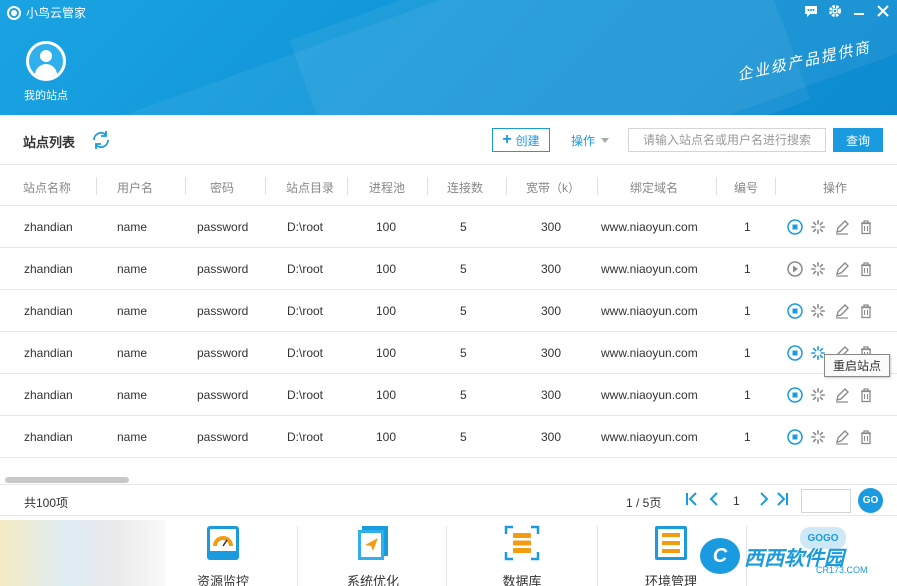  I want to click on caret-down-icon, so click(605, 140).